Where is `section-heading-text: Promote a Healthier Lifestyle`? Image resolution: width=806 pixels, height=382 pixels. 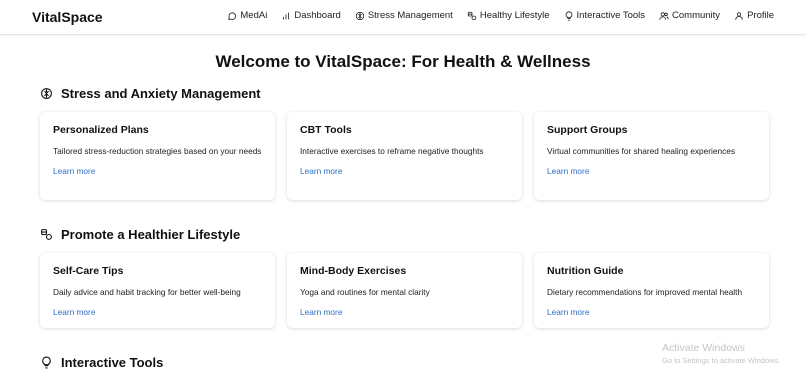
section-heading-text: Promote a Healthier Lifestyle is located at coordinates (151, 234).